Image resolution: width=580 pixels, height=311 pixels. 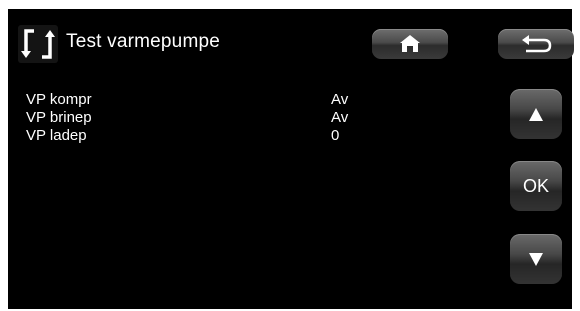 What do you see at coordinates (335, 135) in the screenshot?
I see `row-value: 0` at bounding box center [335, 135].